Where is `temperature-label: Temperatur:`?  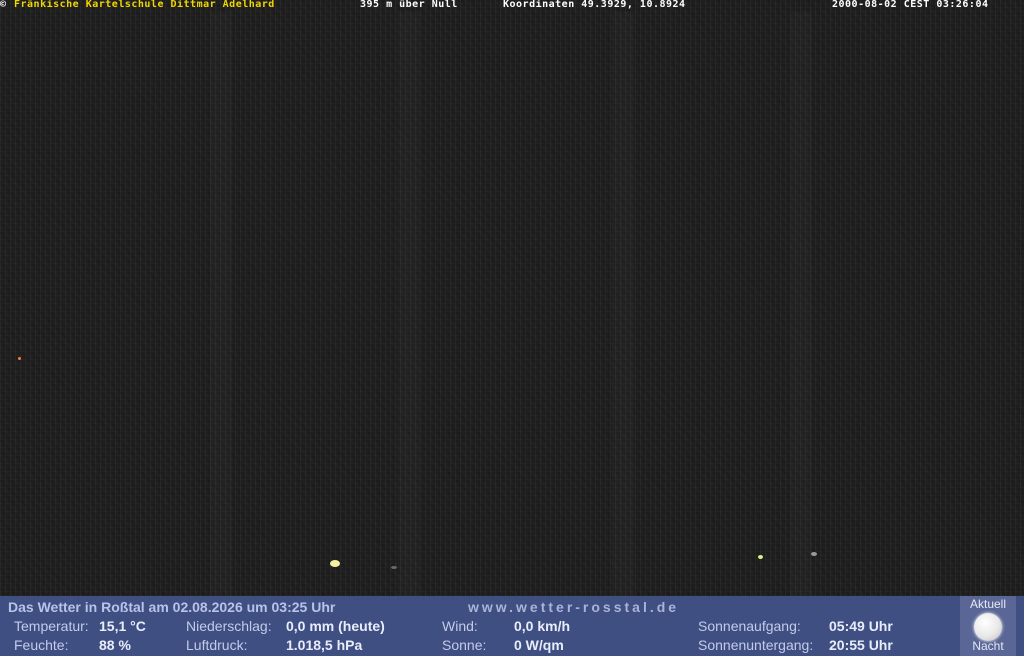 temperature-label: Temperatur: is located at coordinates (51, 626).